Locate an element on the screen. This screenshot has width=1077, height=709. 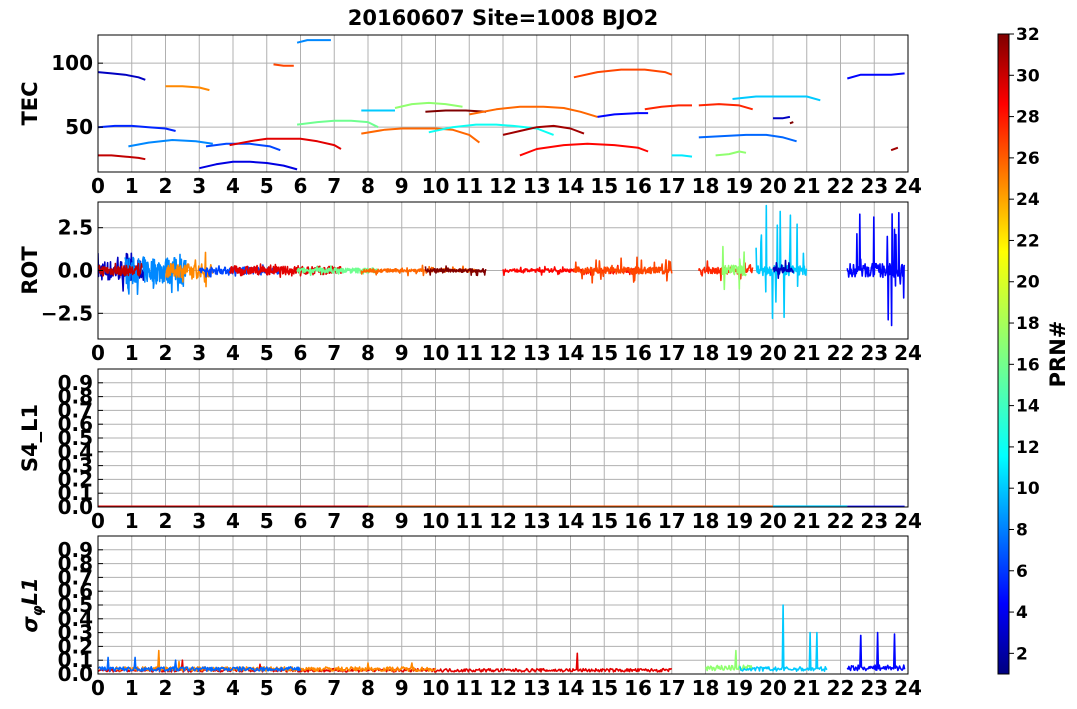
y-tick-label: 100 is located at coordinates (72, 63).